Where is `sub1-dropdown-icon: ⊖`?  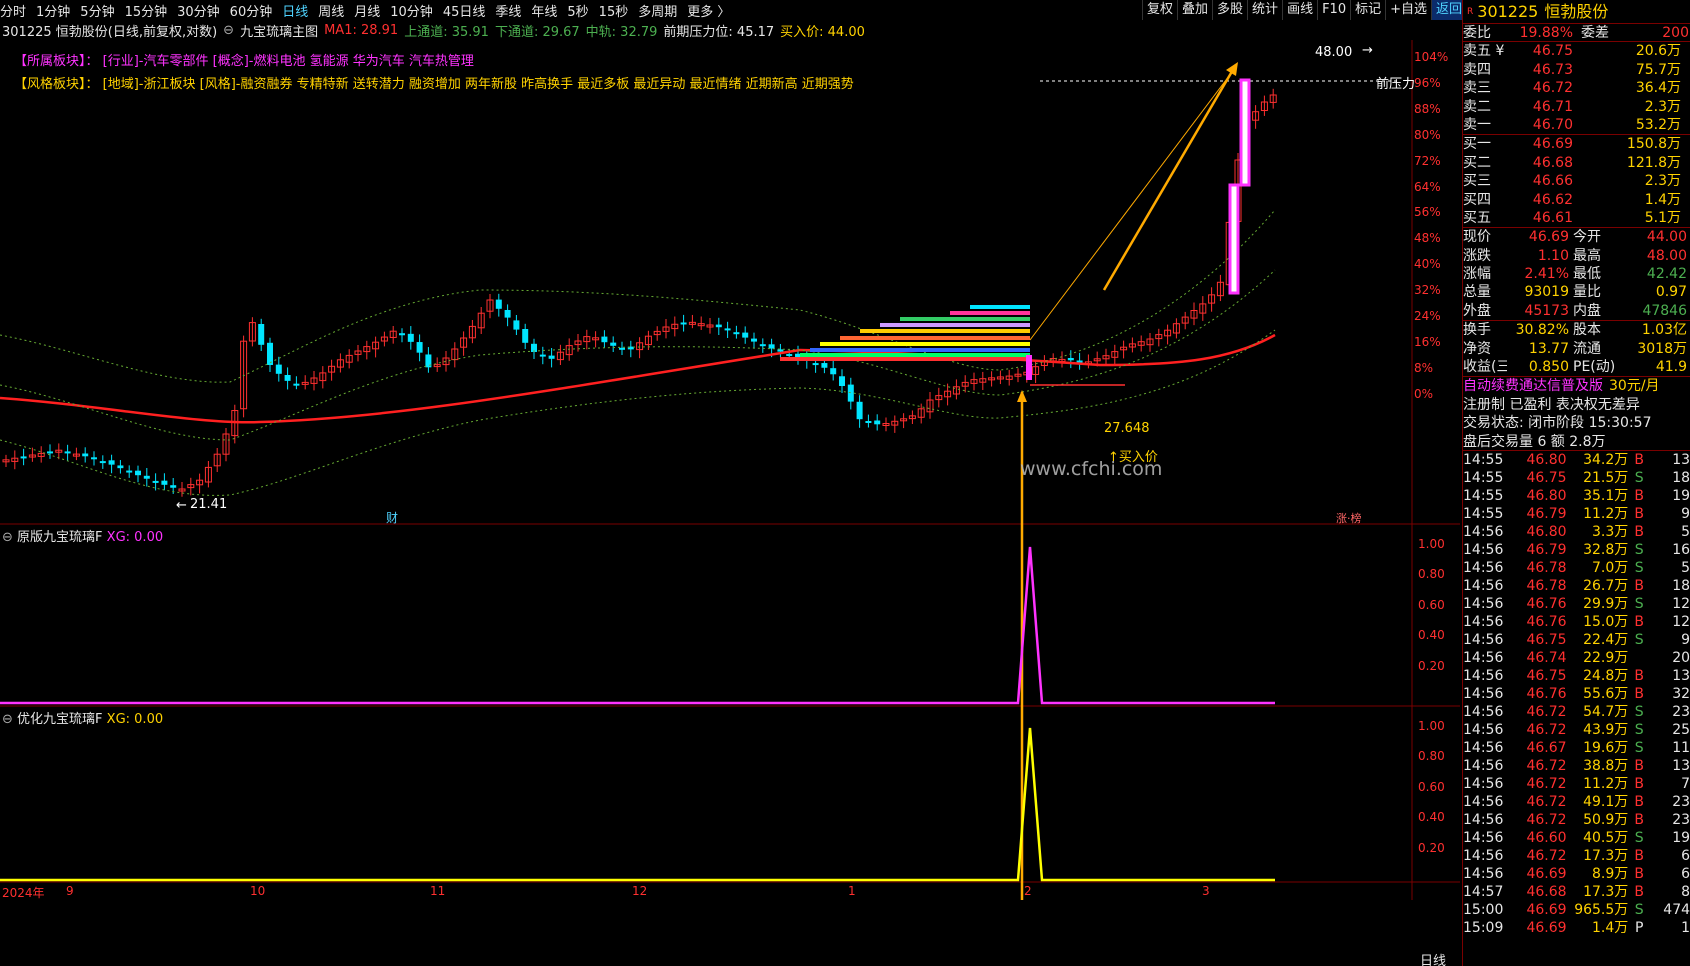
sub1-dropdown-icon: ⊖ is located at coordinates (7, 537).